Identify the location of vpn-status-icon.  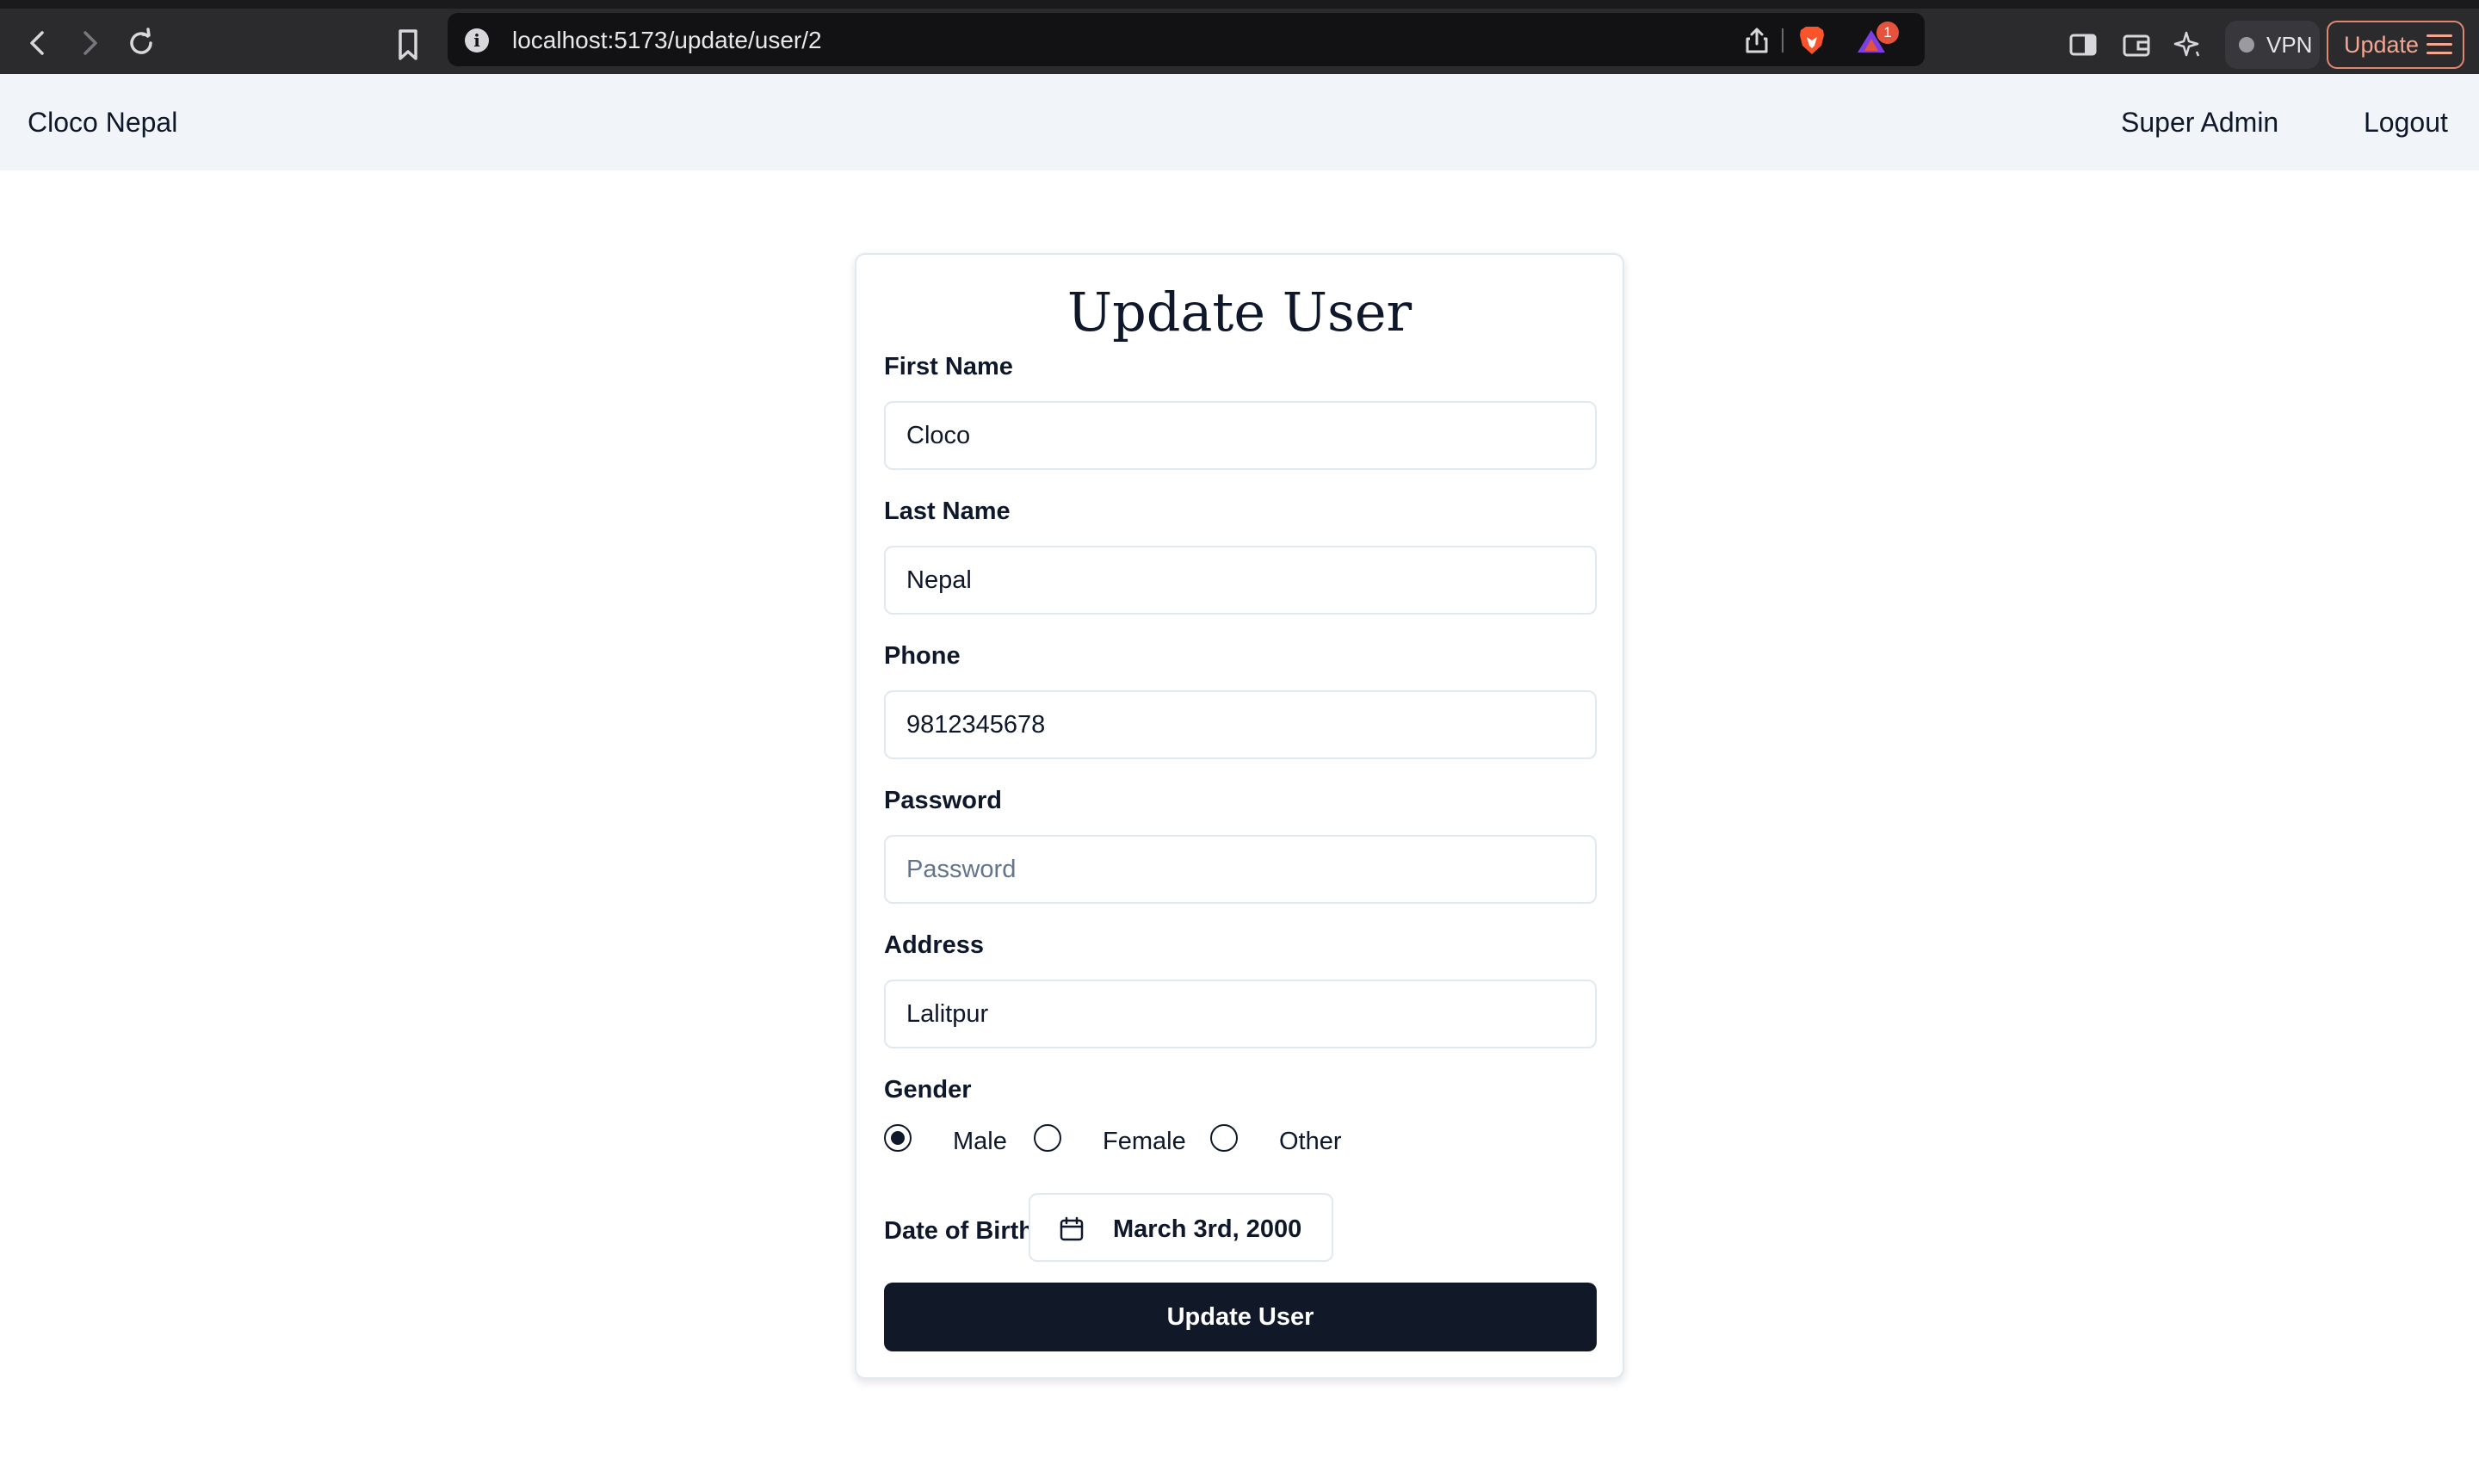
(2246, 45).